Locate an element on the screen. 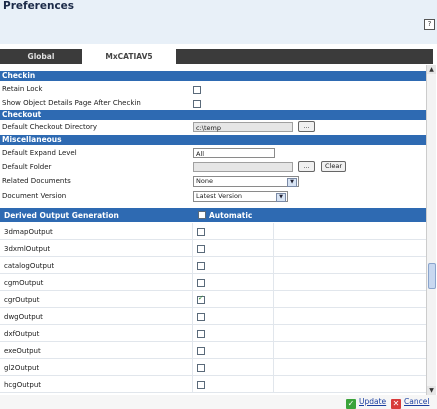 The image size is (437, 409). document-version-select: Latest Version ▼ is located at coordinates (240, 196).